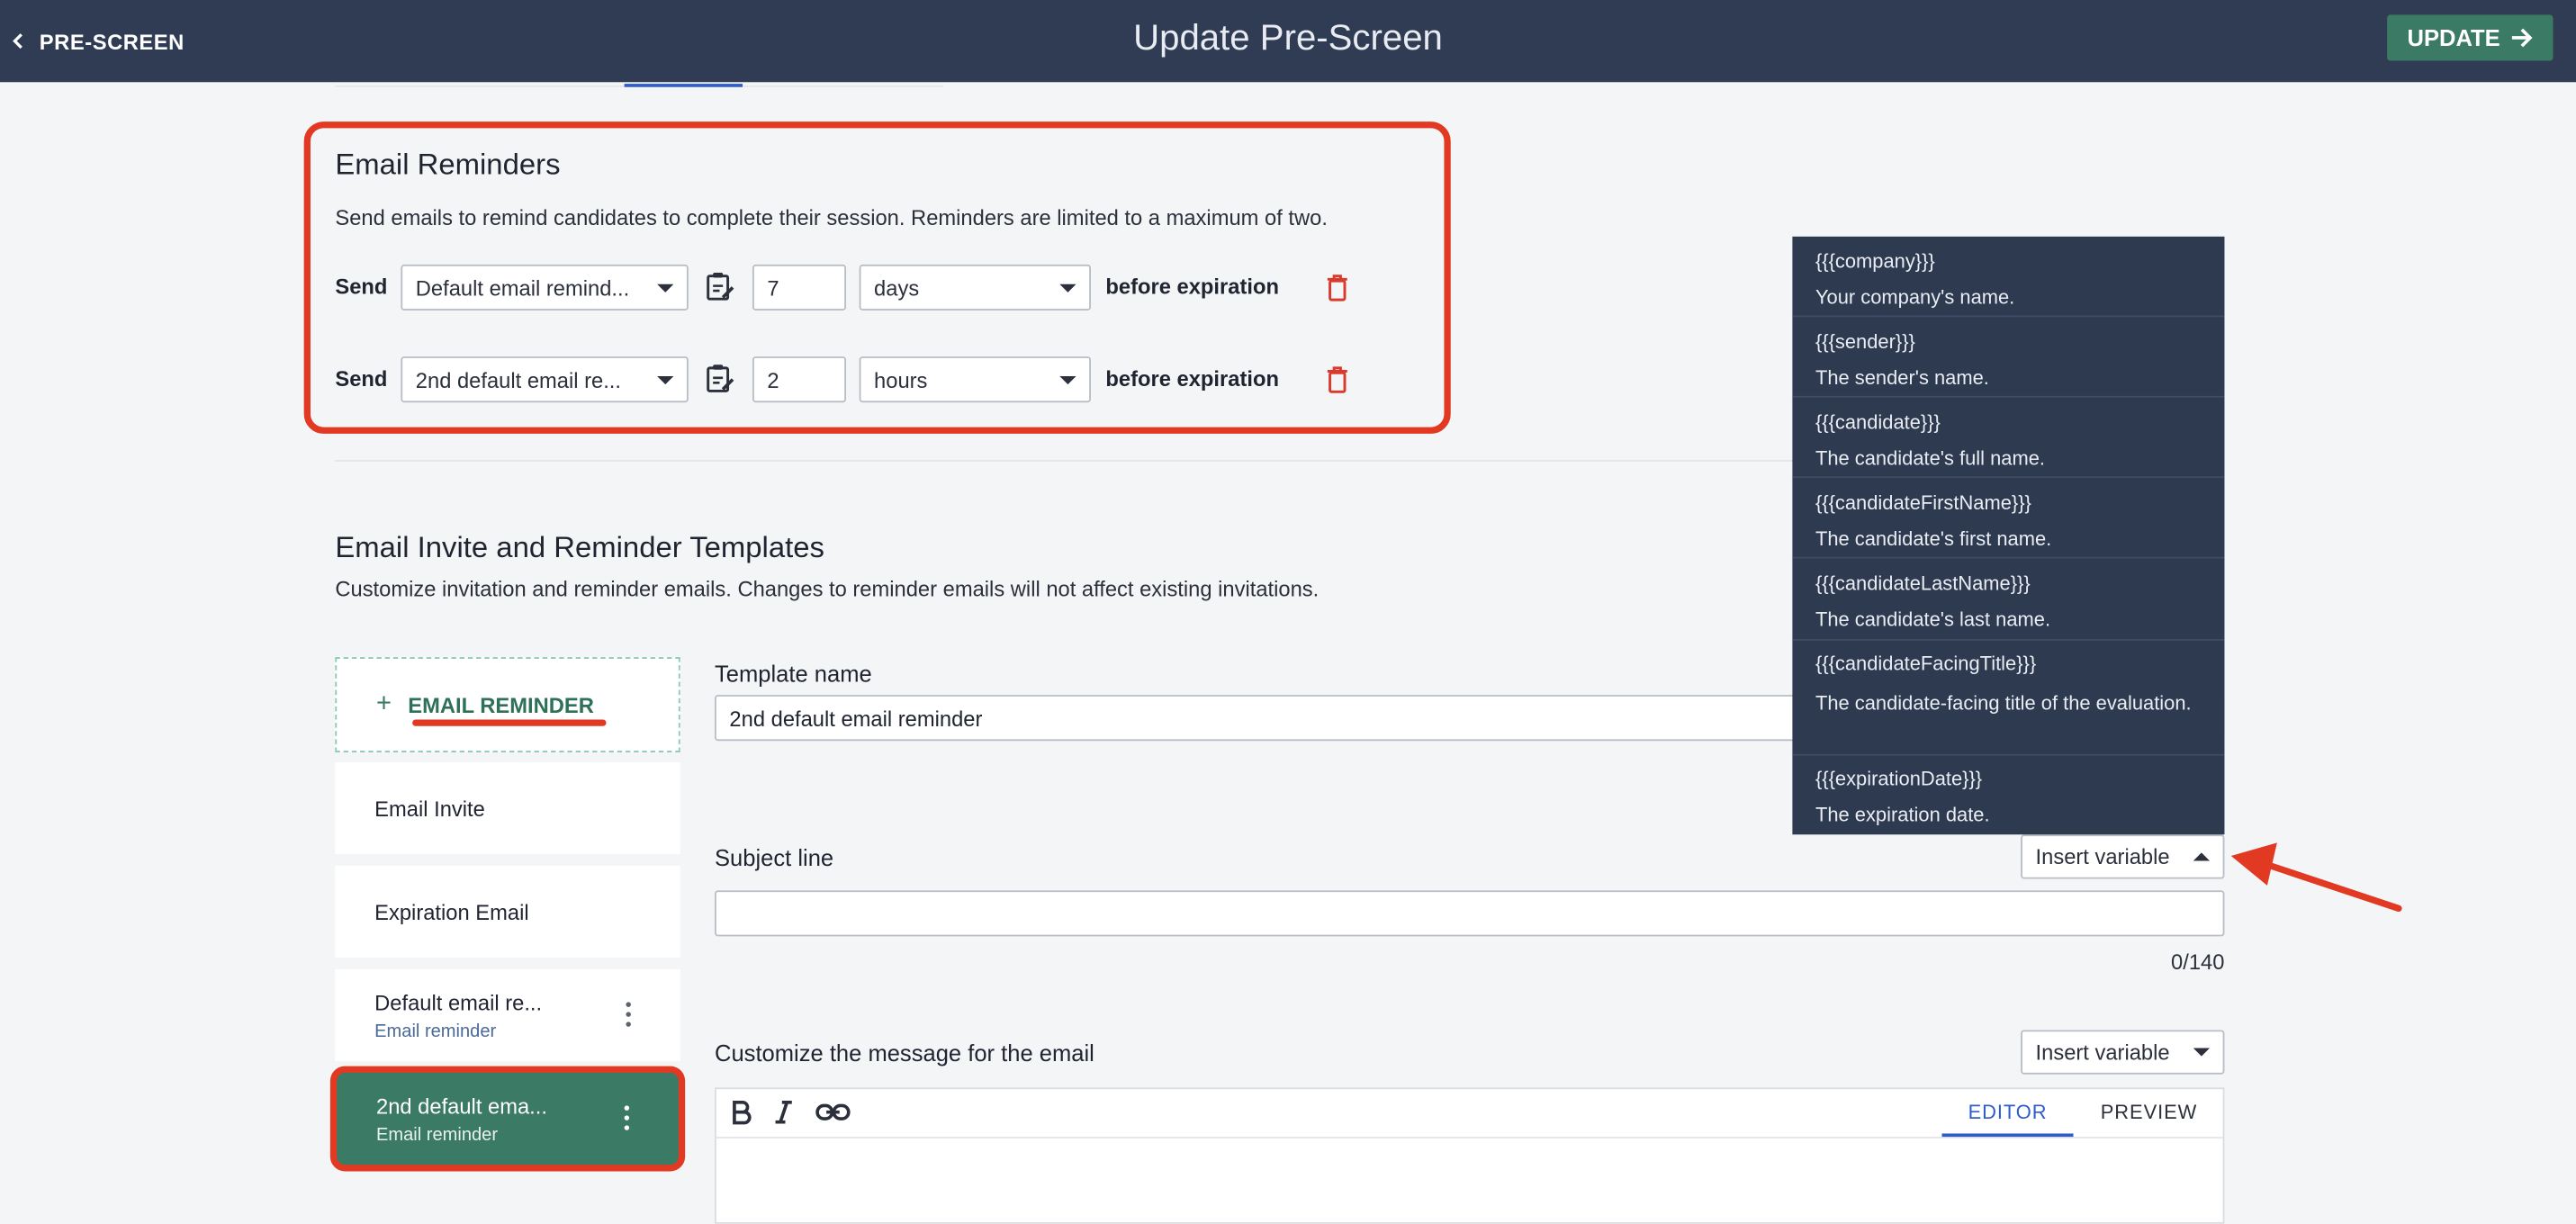  I want to click on active-tab-indicator, so click(683, 85).